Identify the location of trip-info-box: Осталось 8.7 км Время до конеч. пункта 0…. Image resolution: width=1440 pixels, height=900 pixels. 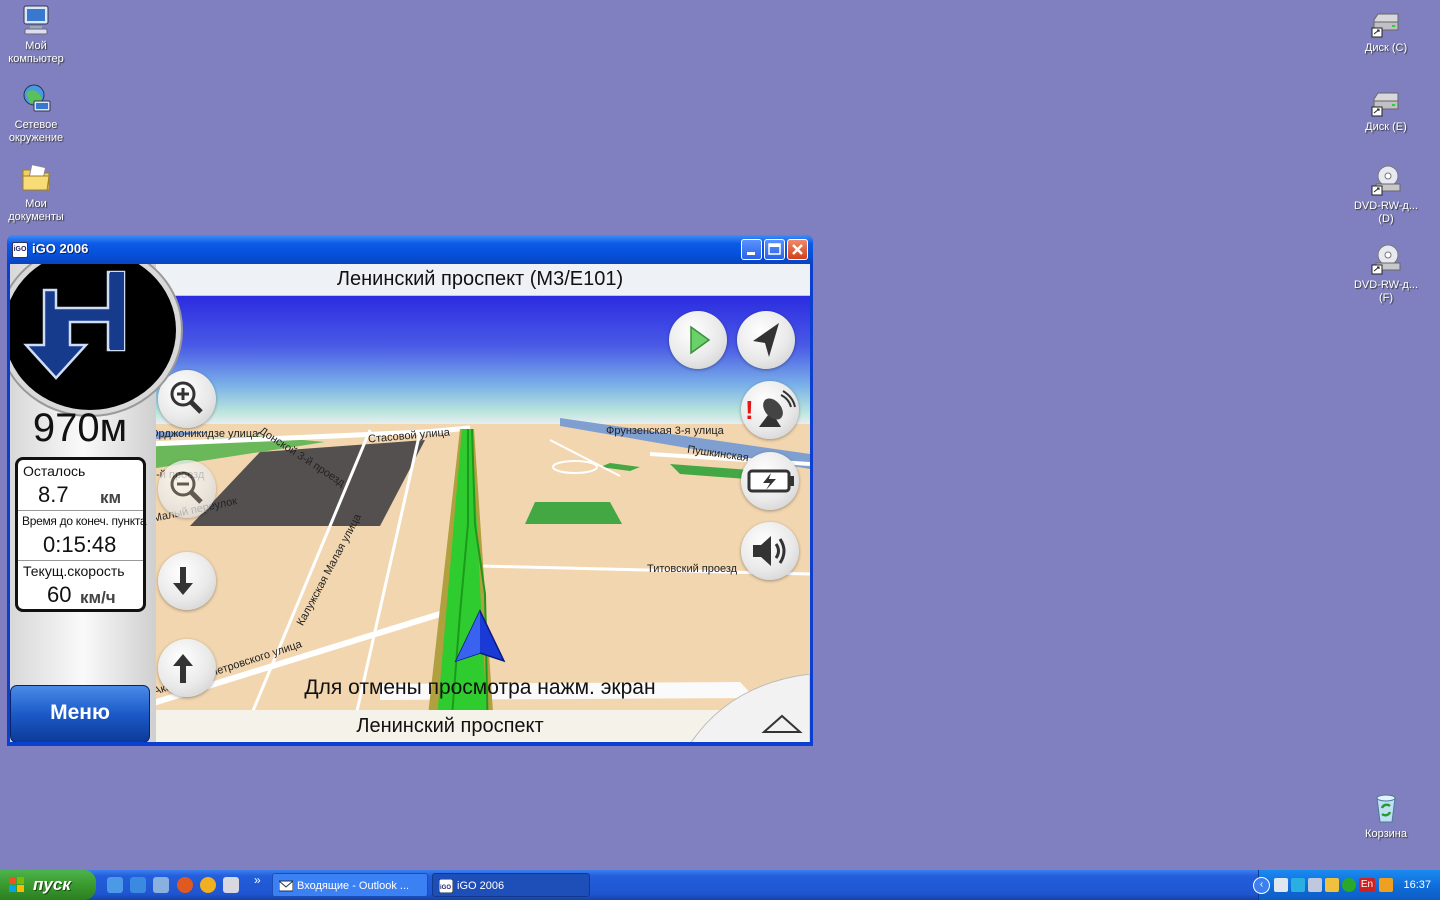
(81, 534).